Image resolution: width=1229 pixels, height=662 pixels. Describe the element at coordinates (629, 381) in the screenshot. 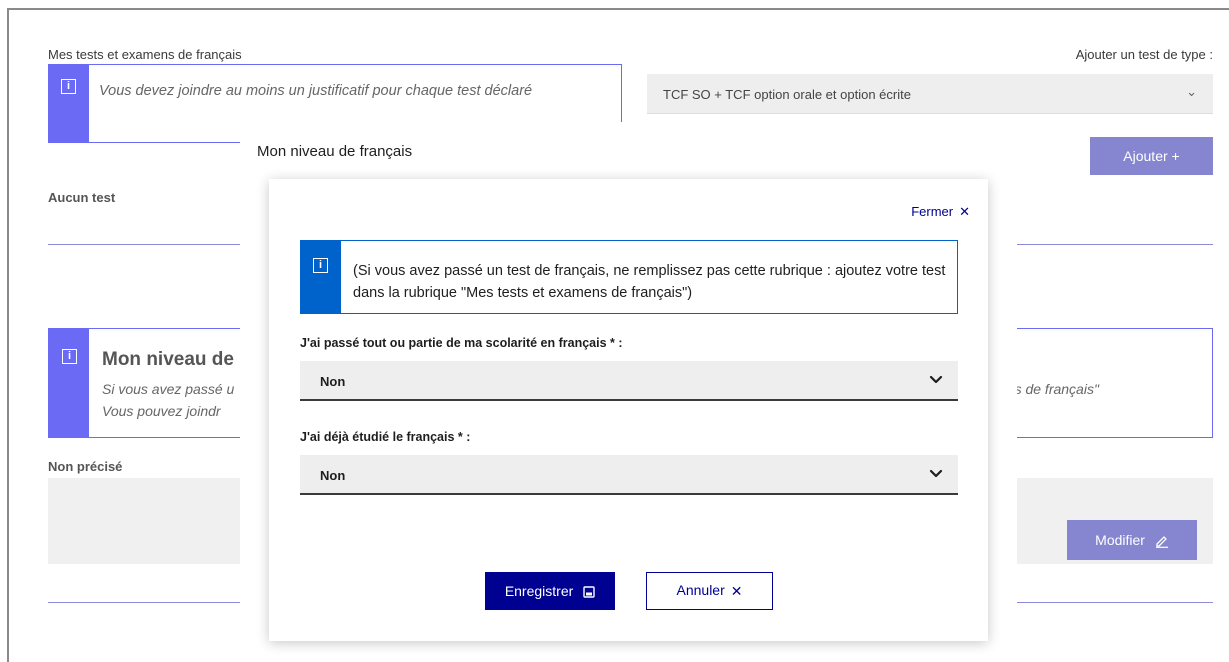

I see `schooling-french-select: Non` at that location.